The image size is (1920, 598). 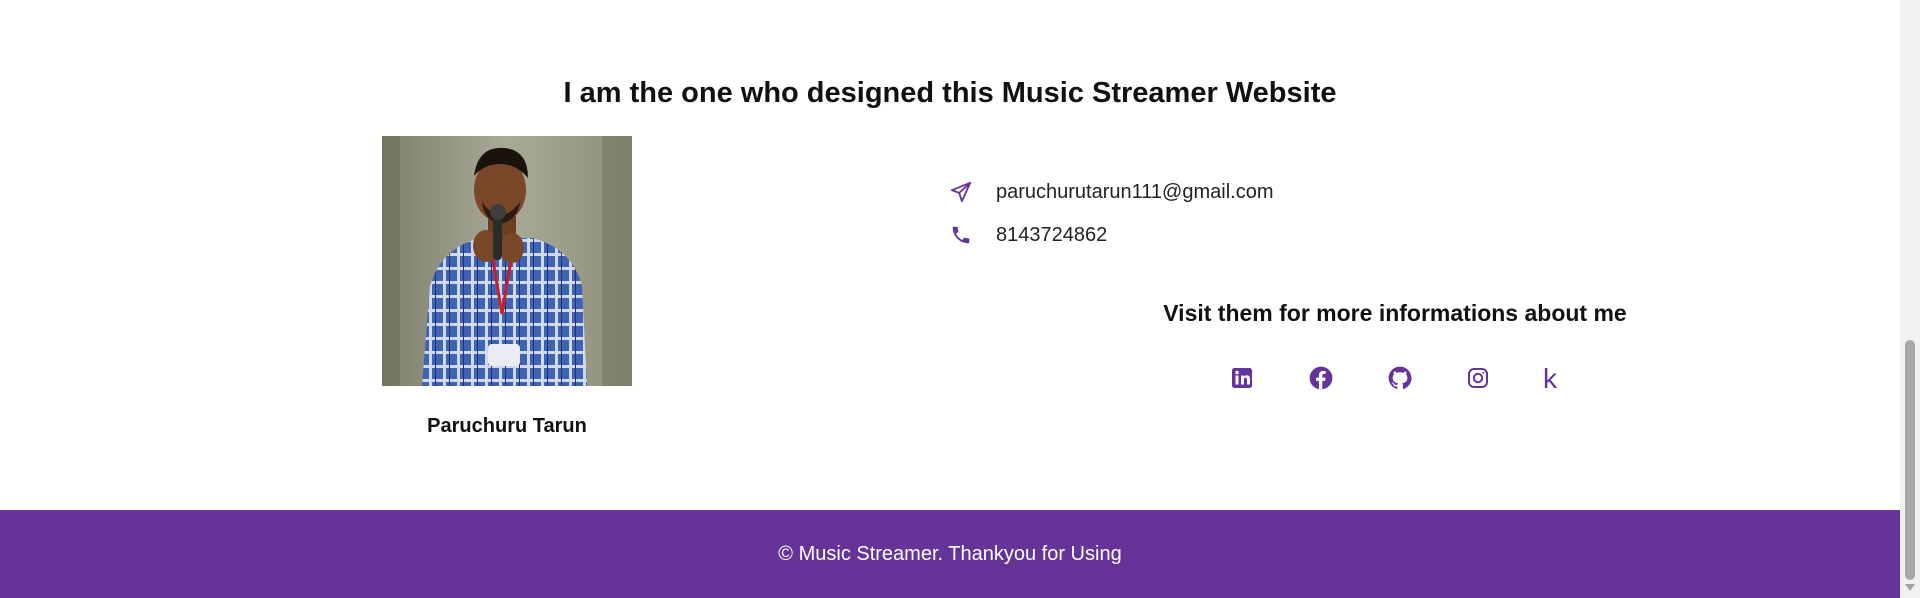 I want to click on footer-copyright: © Music Streamer. Thankyou for Using, so click(x=950, y=553).